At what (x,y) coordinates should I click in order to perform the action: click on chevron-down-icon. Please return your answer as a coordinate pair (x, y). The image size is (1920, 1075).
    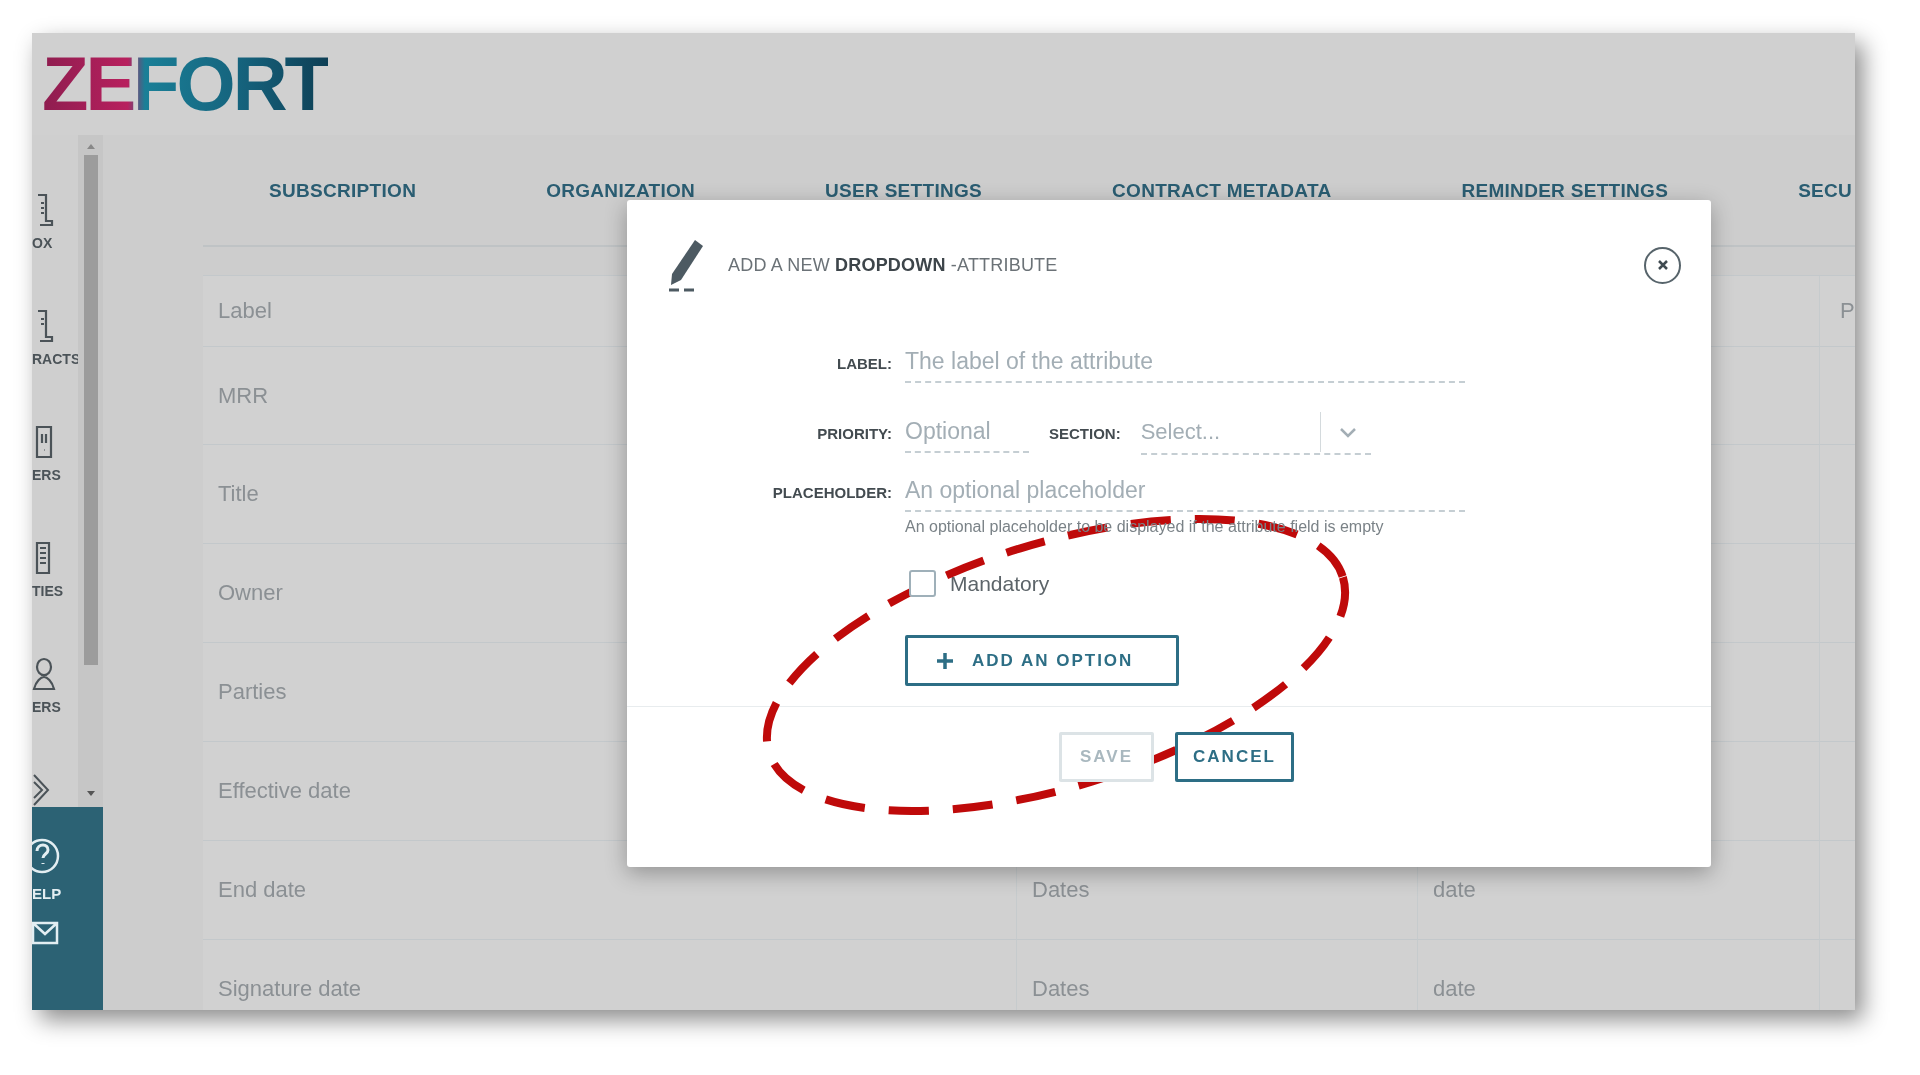
    Looking at the image, I should click on (1347, 432).